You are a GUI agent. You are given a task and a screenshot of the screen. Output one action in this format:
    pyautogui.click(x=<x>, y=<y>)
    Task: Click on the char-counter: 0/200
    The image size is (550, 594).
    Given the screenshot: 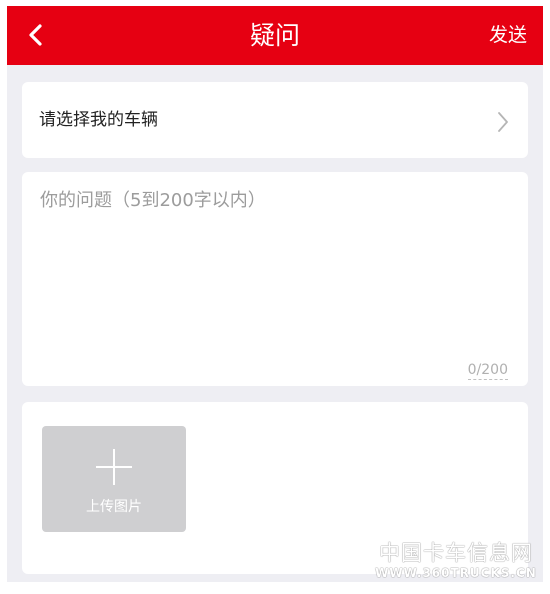 What is the action you would take?
    pyautogui.click(x=487, y=371)
    